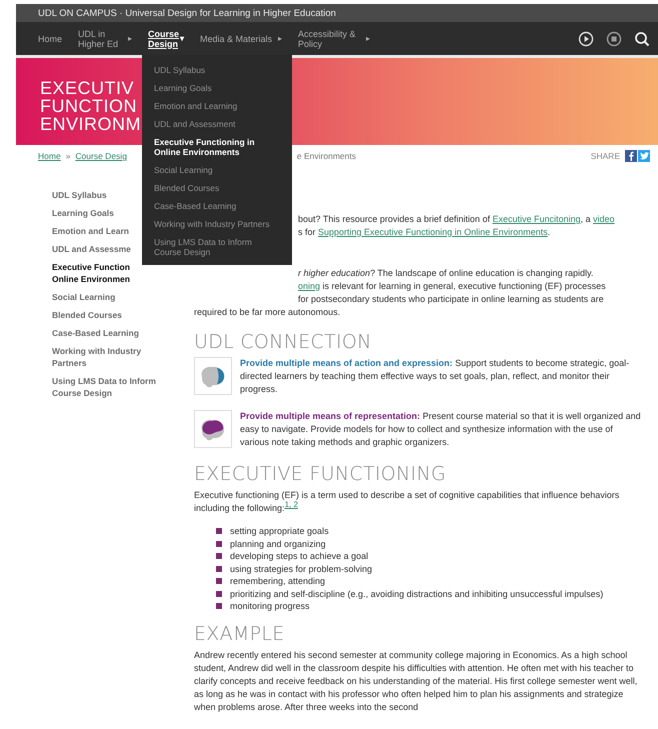 This screenshot has height=729, width=658. Describe the element at coordinates (105, 38) in the screenshot. I see `nav-item: UDL in Higher Ed ▸` at that location.